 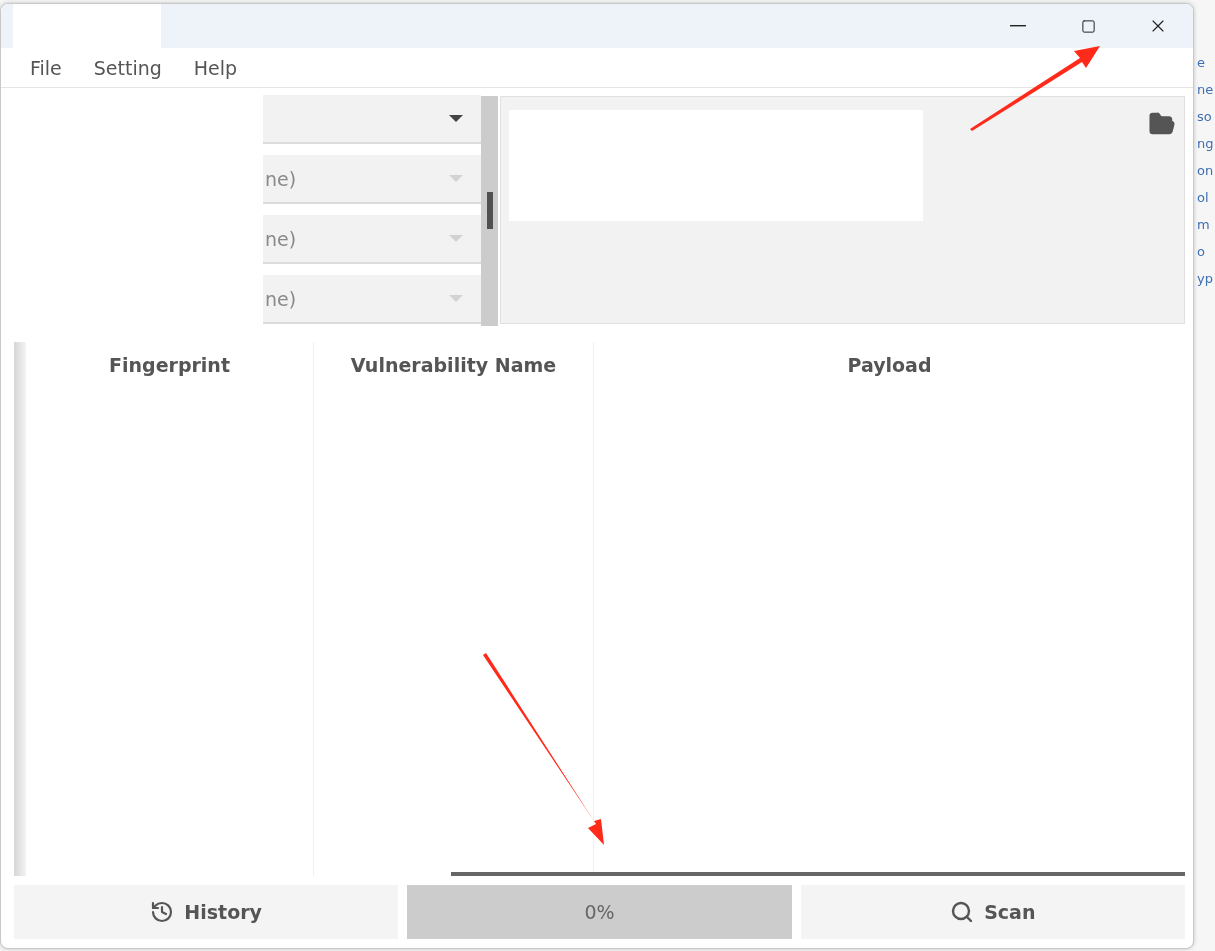 What do you see at coordinates (127, 67) in the screenshot?
I see `menu-item: Setting` at bounding box center [127, 67].